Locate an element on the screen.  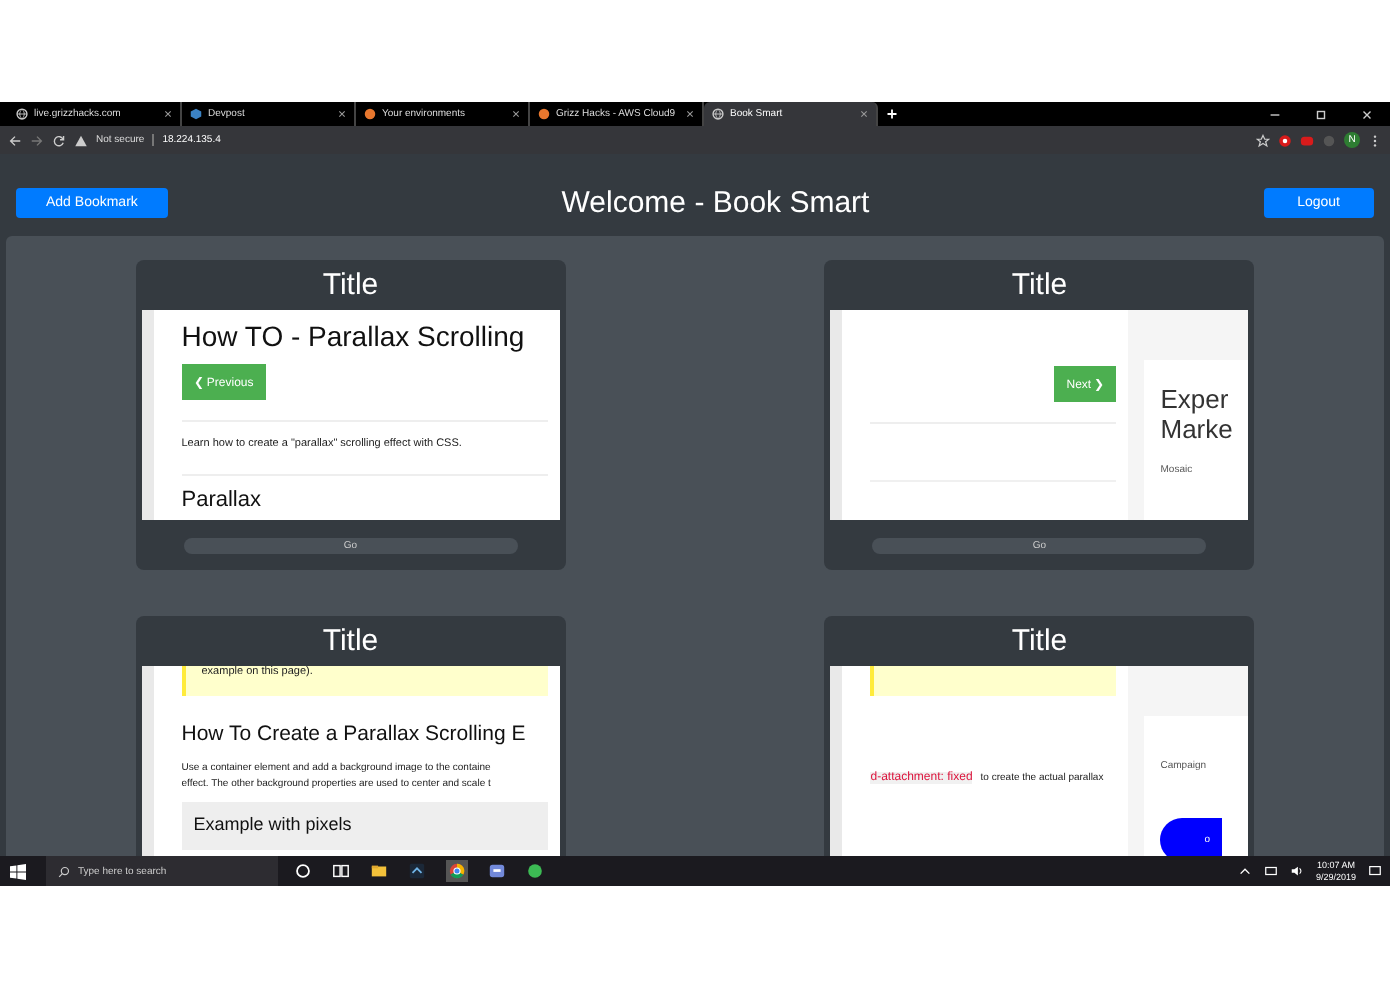
chrome-icon is located at coordinates (457, 871).